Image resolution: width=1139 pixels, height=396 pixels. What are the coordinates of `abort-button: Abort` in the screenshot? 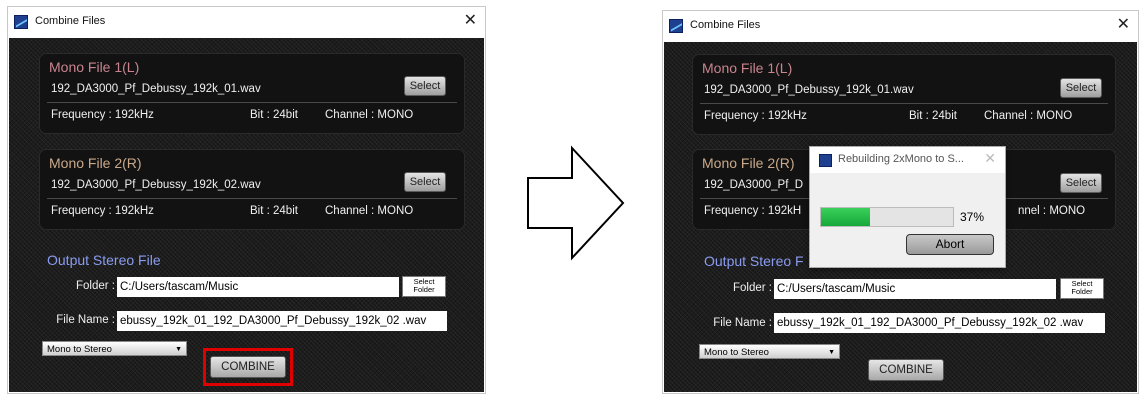 It's located at (950, 244).